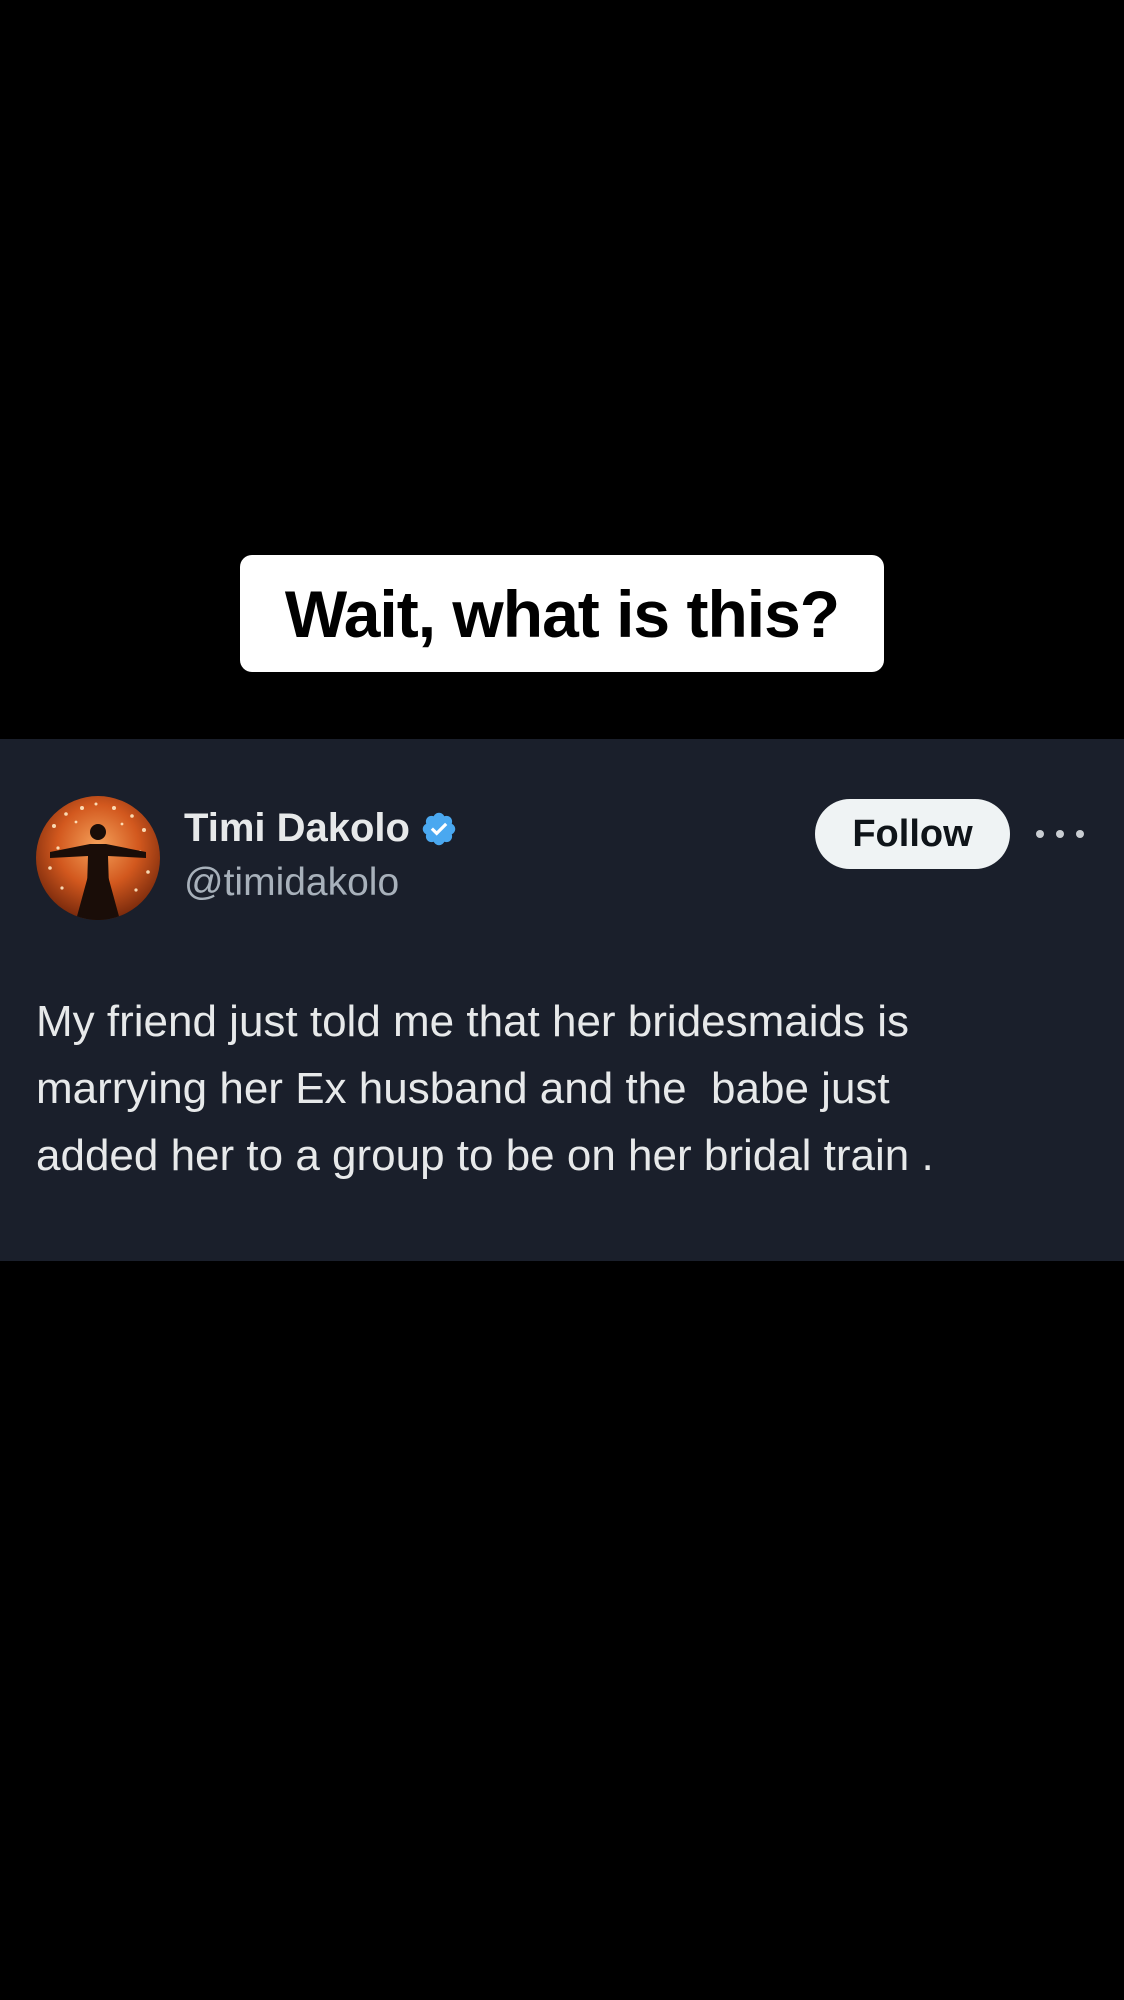 The width and height of the screenshot is (1124, 2000). Describe the element at coordinates (912, 834) in the screenshot. I see `follow-button: Follow` at that location.